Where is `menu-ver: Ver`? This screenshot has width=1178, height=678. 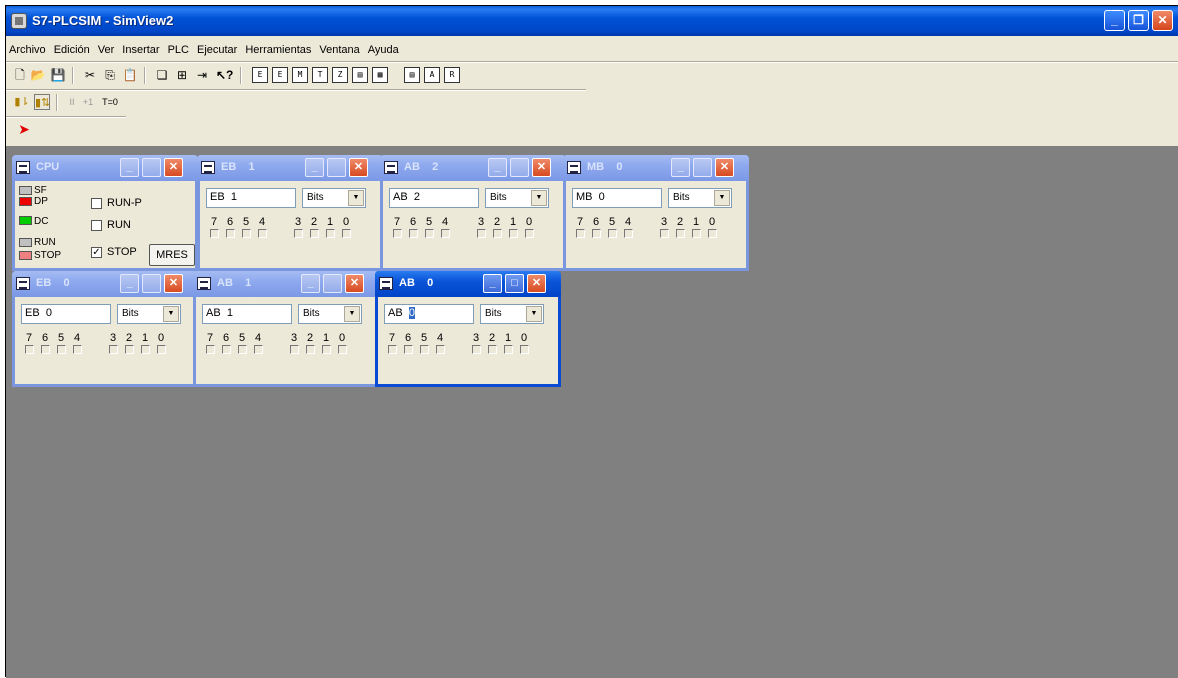 menu-ver: Ver is located at coordinates (107, 49).